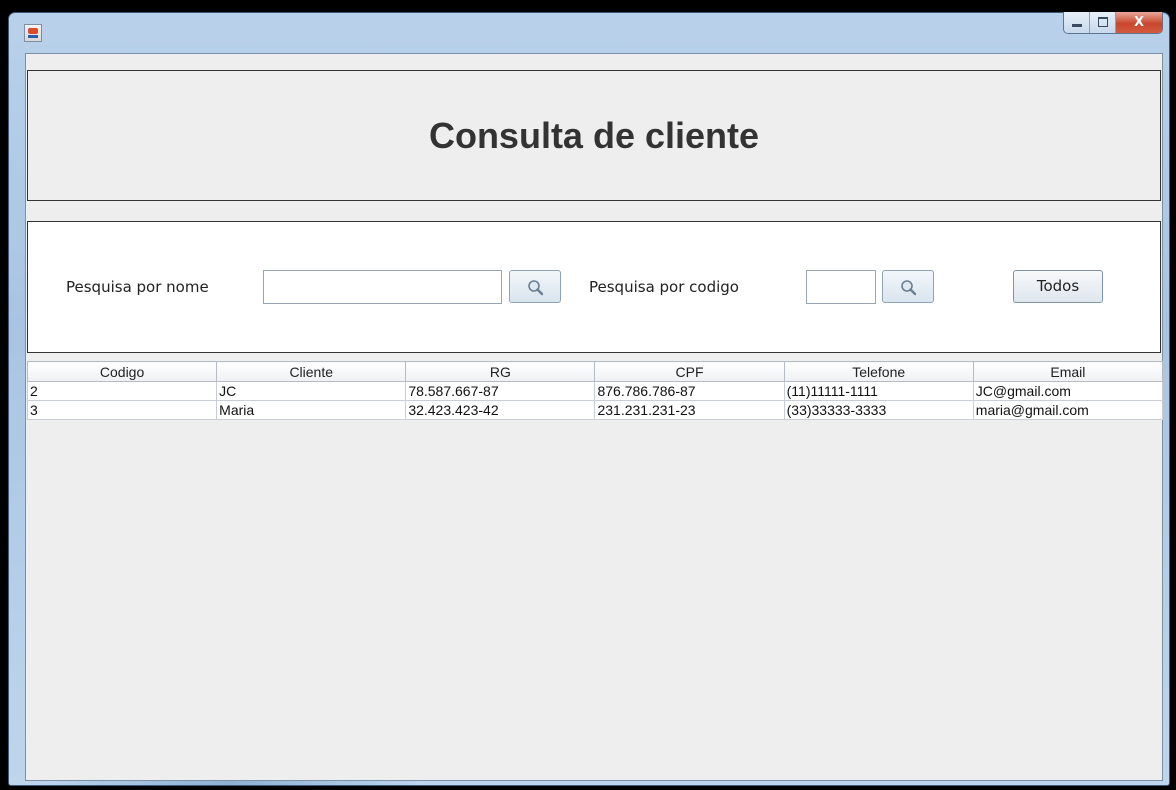 Image resolution: width=1176 pixels, height=790 pixels. What do you see at coordinates (1058, 286) in the screenshot?
I see `all-clients-button: Todos` at bounding box center [1058, 286].